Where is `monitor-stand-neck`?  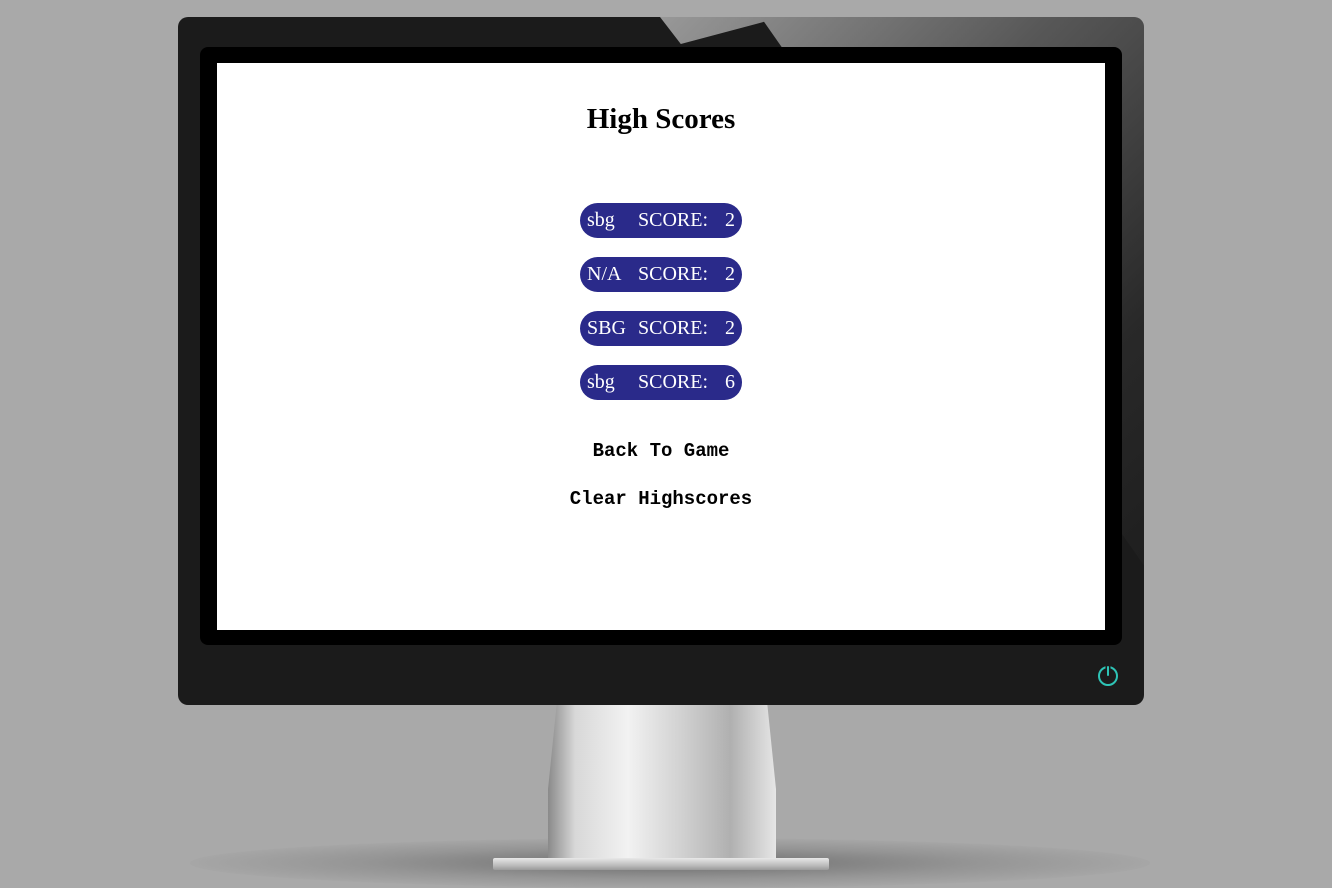
monitor-stand-neck is located at coordinates (662, 781).